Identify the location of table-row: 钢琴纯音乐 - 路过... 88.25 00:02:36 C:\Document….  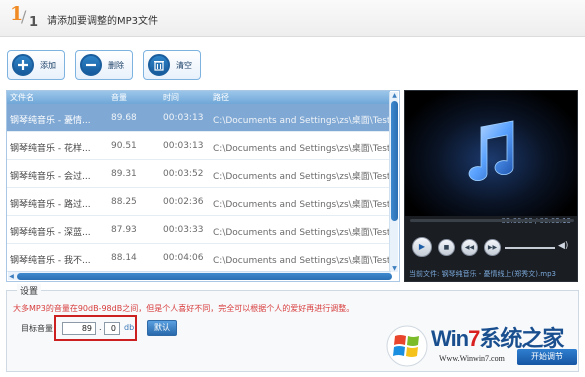
(199, 202).